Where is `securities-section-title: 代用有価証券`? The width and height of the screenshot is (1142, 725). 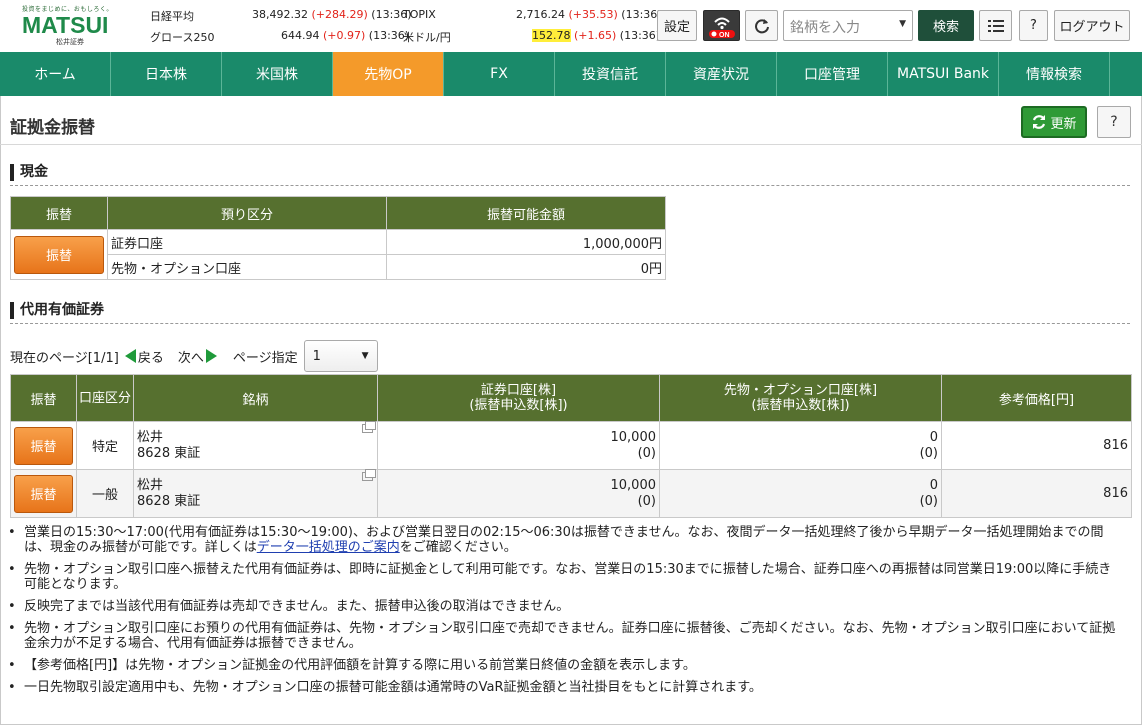
securities-section-title: 代用有価証券 is located at coordinates (57, 310).